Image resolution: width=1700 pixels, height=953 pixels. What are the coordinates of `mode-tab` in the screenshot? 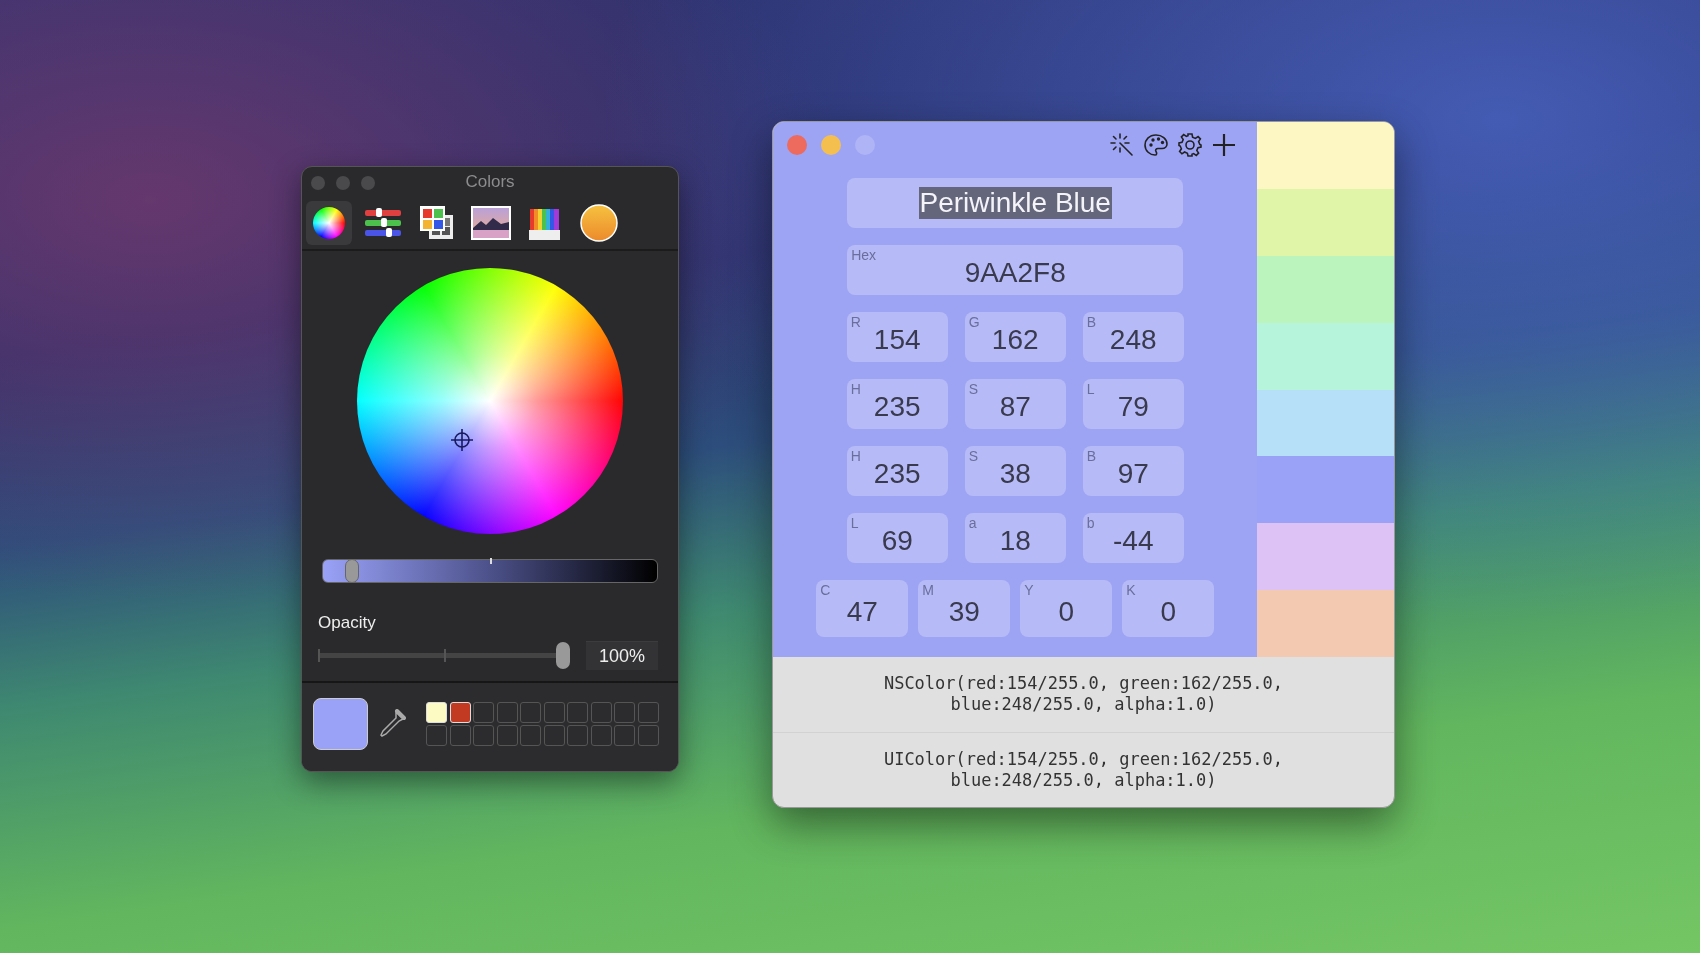 It's located at (329, 223).